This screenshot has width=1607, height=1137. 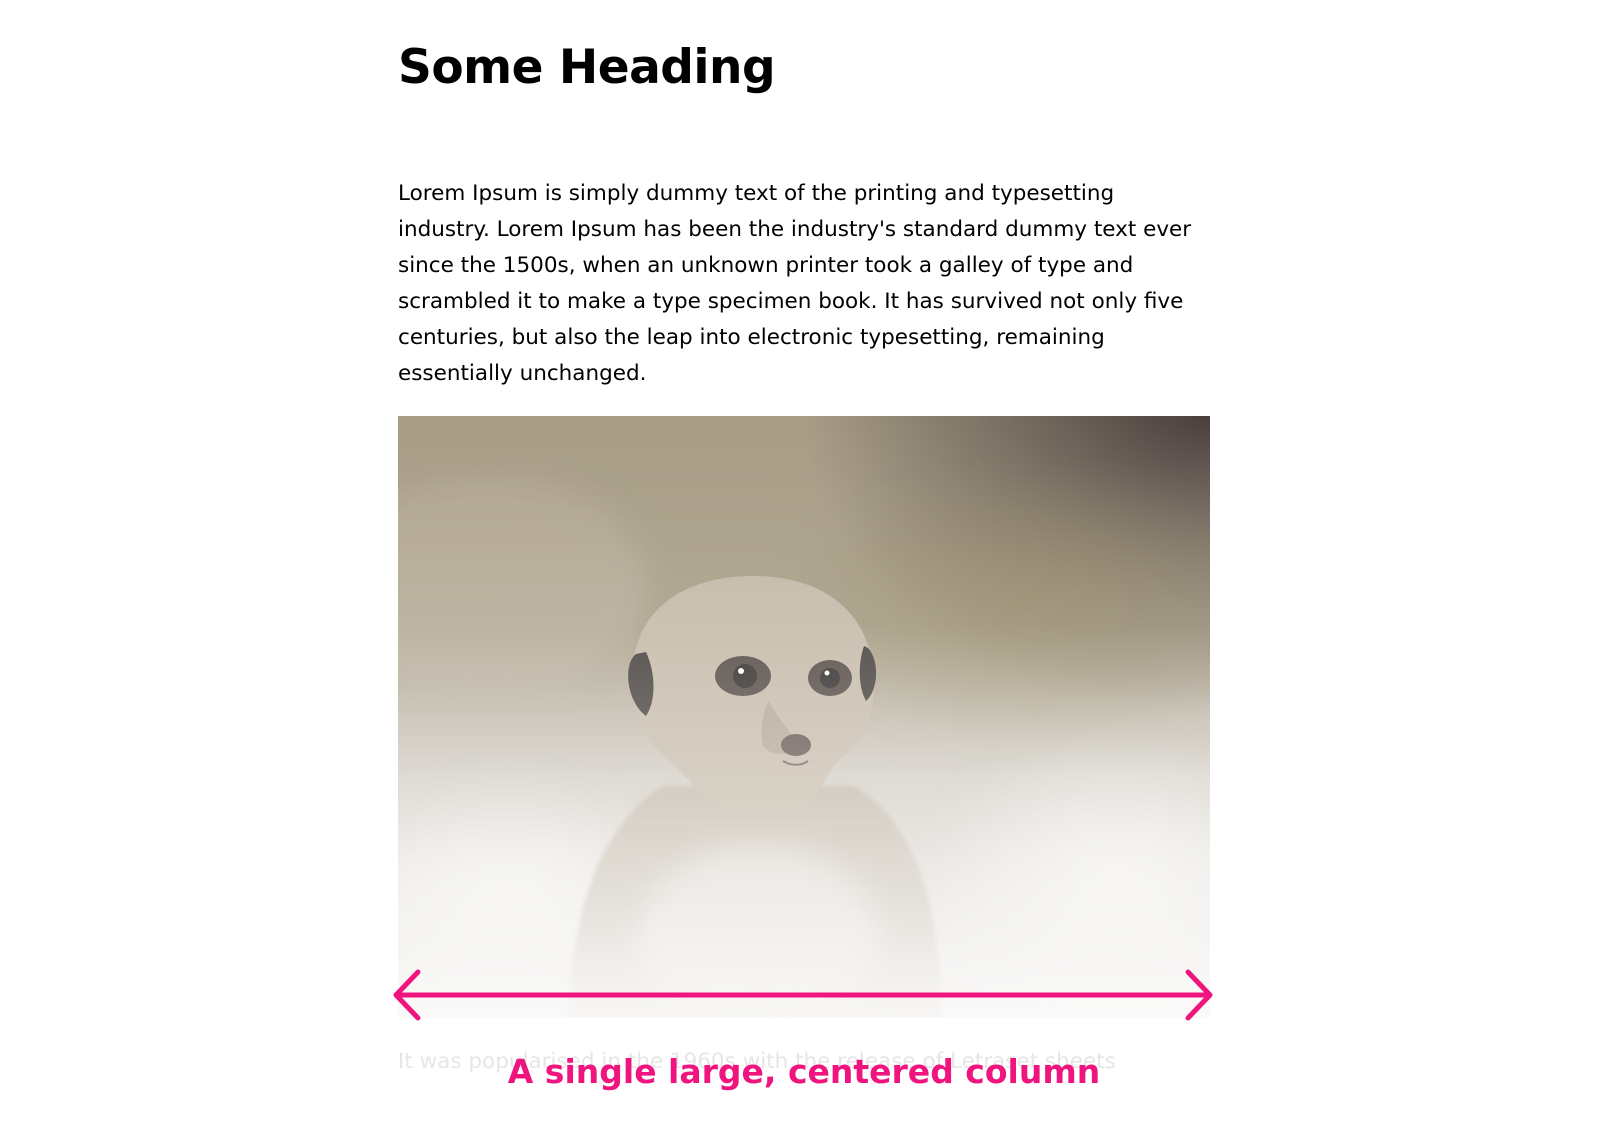 I want to click on annotation-caption: A single large, centered column, so click(x=804, y=1071).